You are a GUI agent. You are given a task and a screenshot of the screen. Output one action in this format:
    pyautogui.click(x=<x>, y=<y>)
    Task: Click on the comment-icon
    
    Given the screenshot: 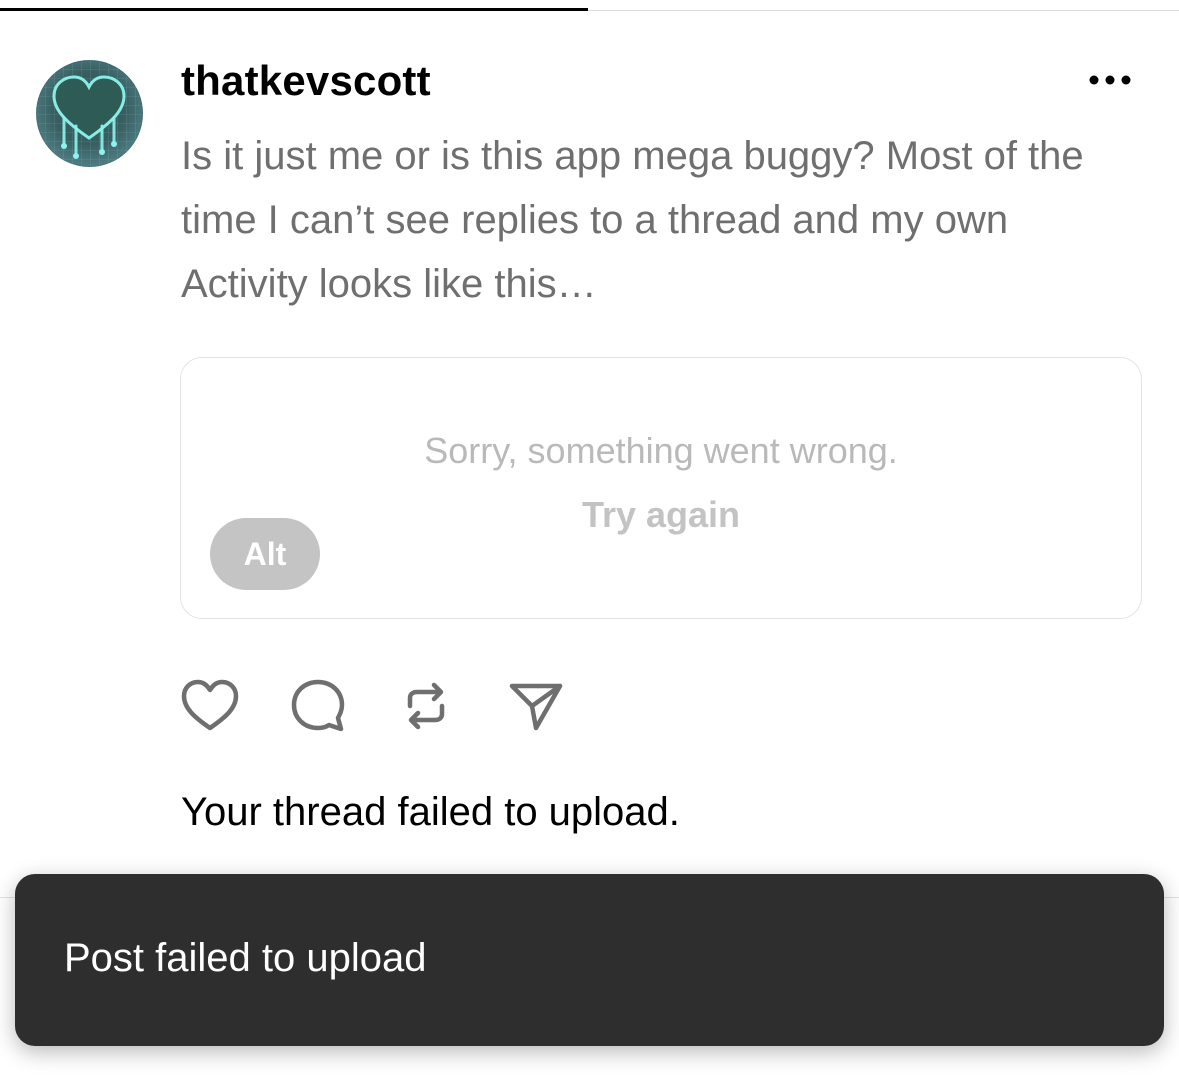 What is the action you would take?
    pyautogui.click(x=318, y=705)
    